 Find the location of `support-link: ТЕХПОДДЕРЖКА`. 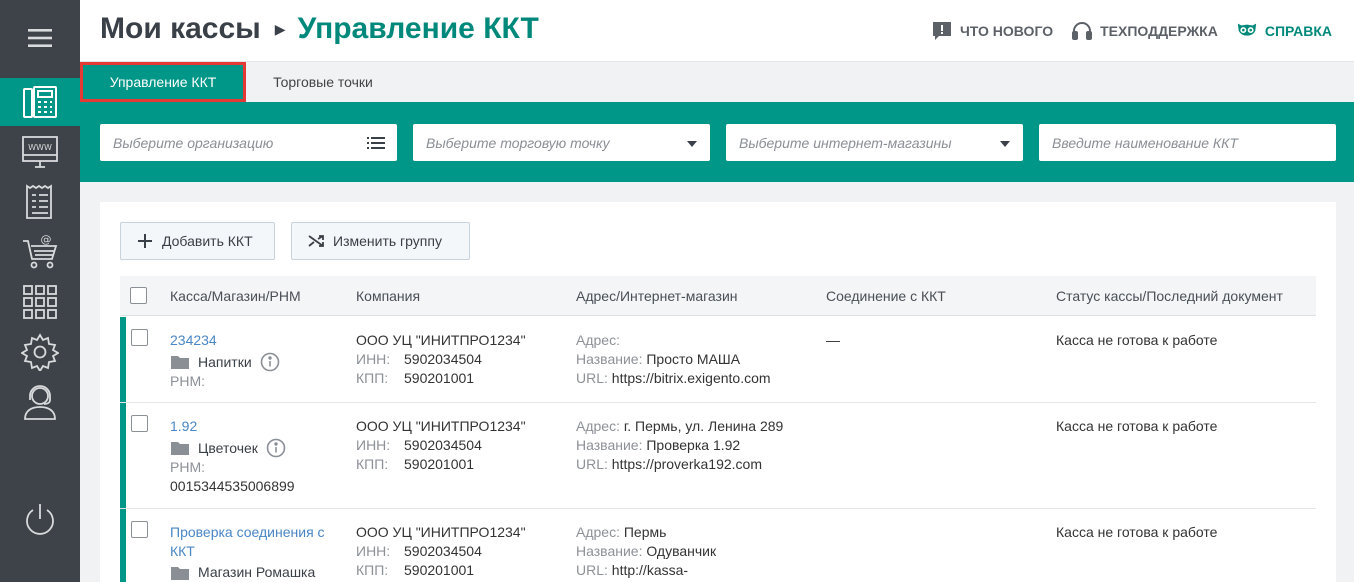

support-link: ТЕХПОДДЕРЖКА is located at coordinates (1144, 31).